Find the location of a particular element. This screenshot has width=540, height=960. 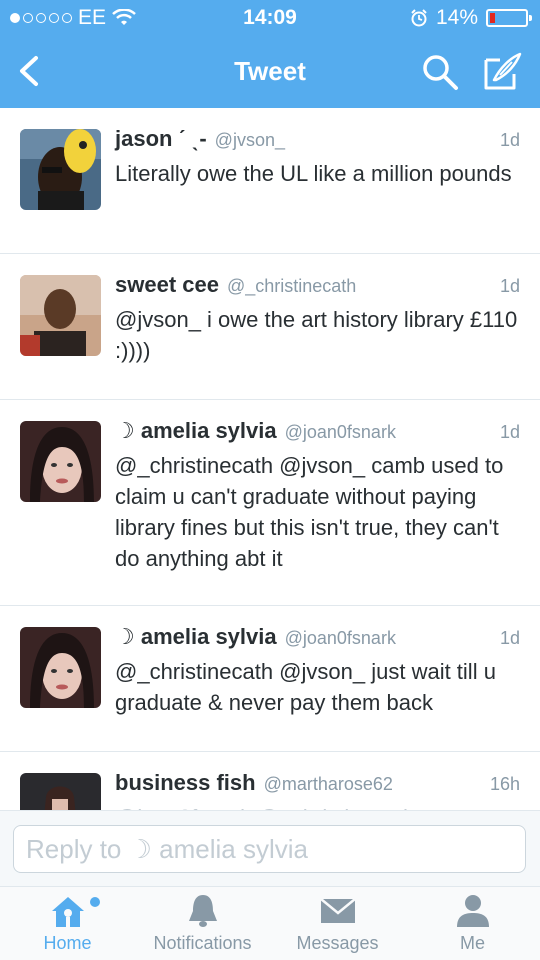

header: EE 14:09 14% Tweet is located at coordinates (270, 54).